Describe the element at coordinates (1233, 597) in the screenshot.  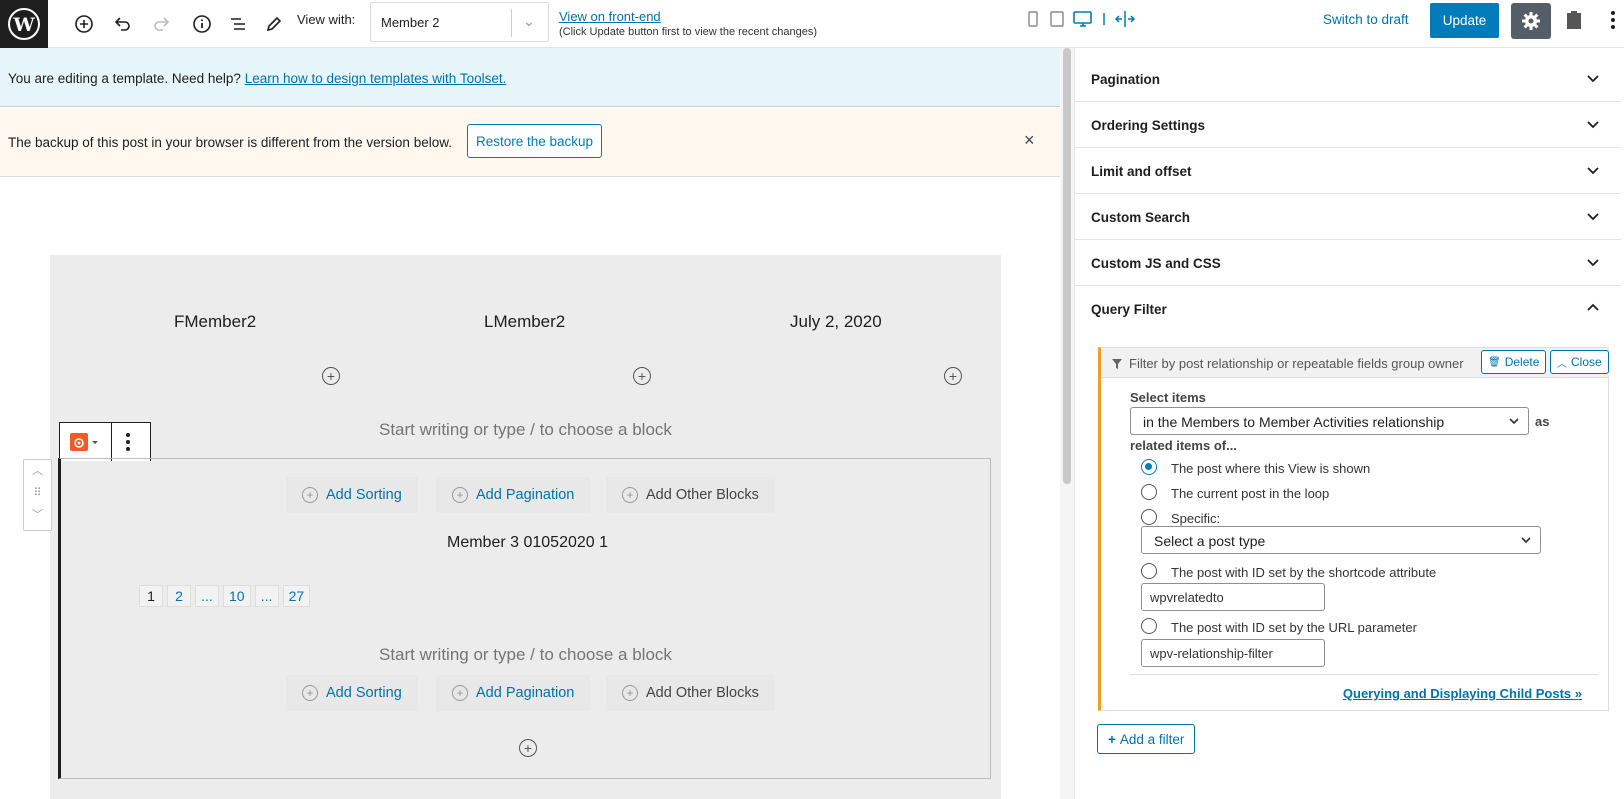
I see `shortcode-attribute-input: wpvrelatedto` at that location.